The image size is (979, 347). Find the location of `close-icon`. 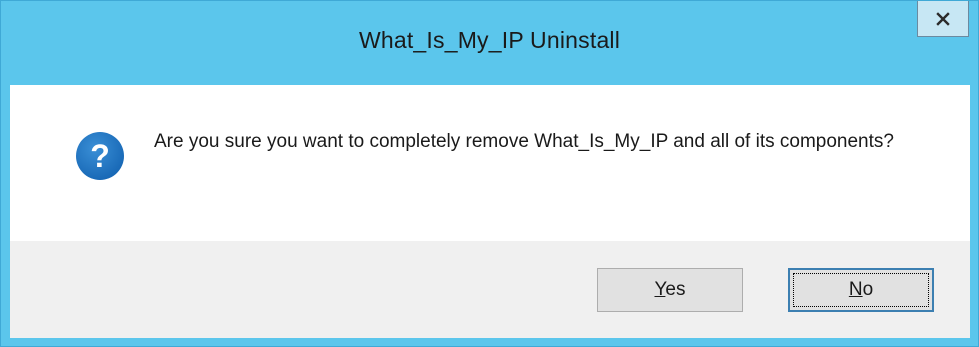

close-icon is located at coordinates (943, 18).